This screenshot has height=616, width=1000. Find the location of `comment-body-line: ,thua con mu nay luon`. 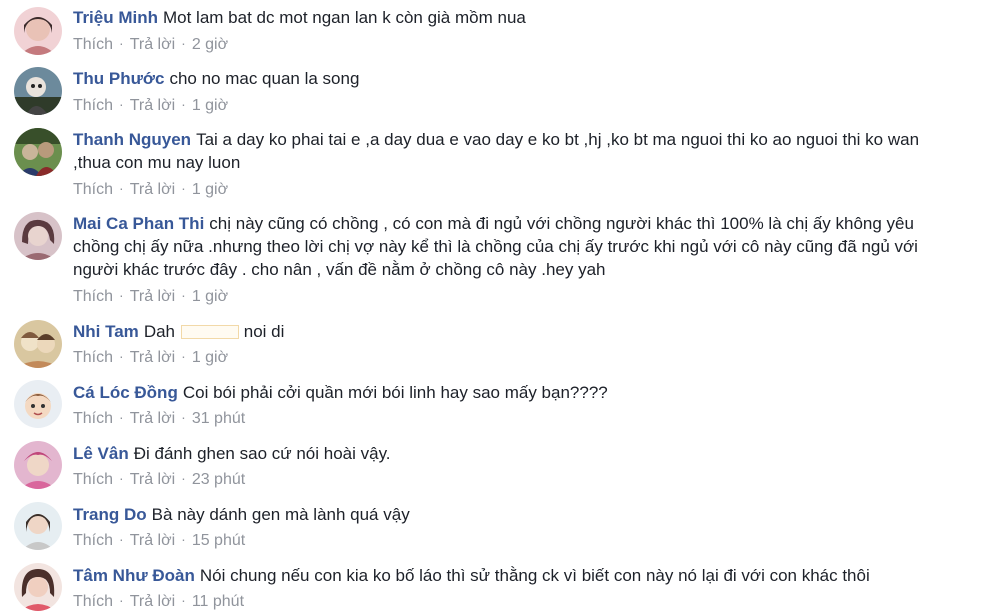

comment-body-line: ,thua con mu nay luon is located at coordinates (157, 162).